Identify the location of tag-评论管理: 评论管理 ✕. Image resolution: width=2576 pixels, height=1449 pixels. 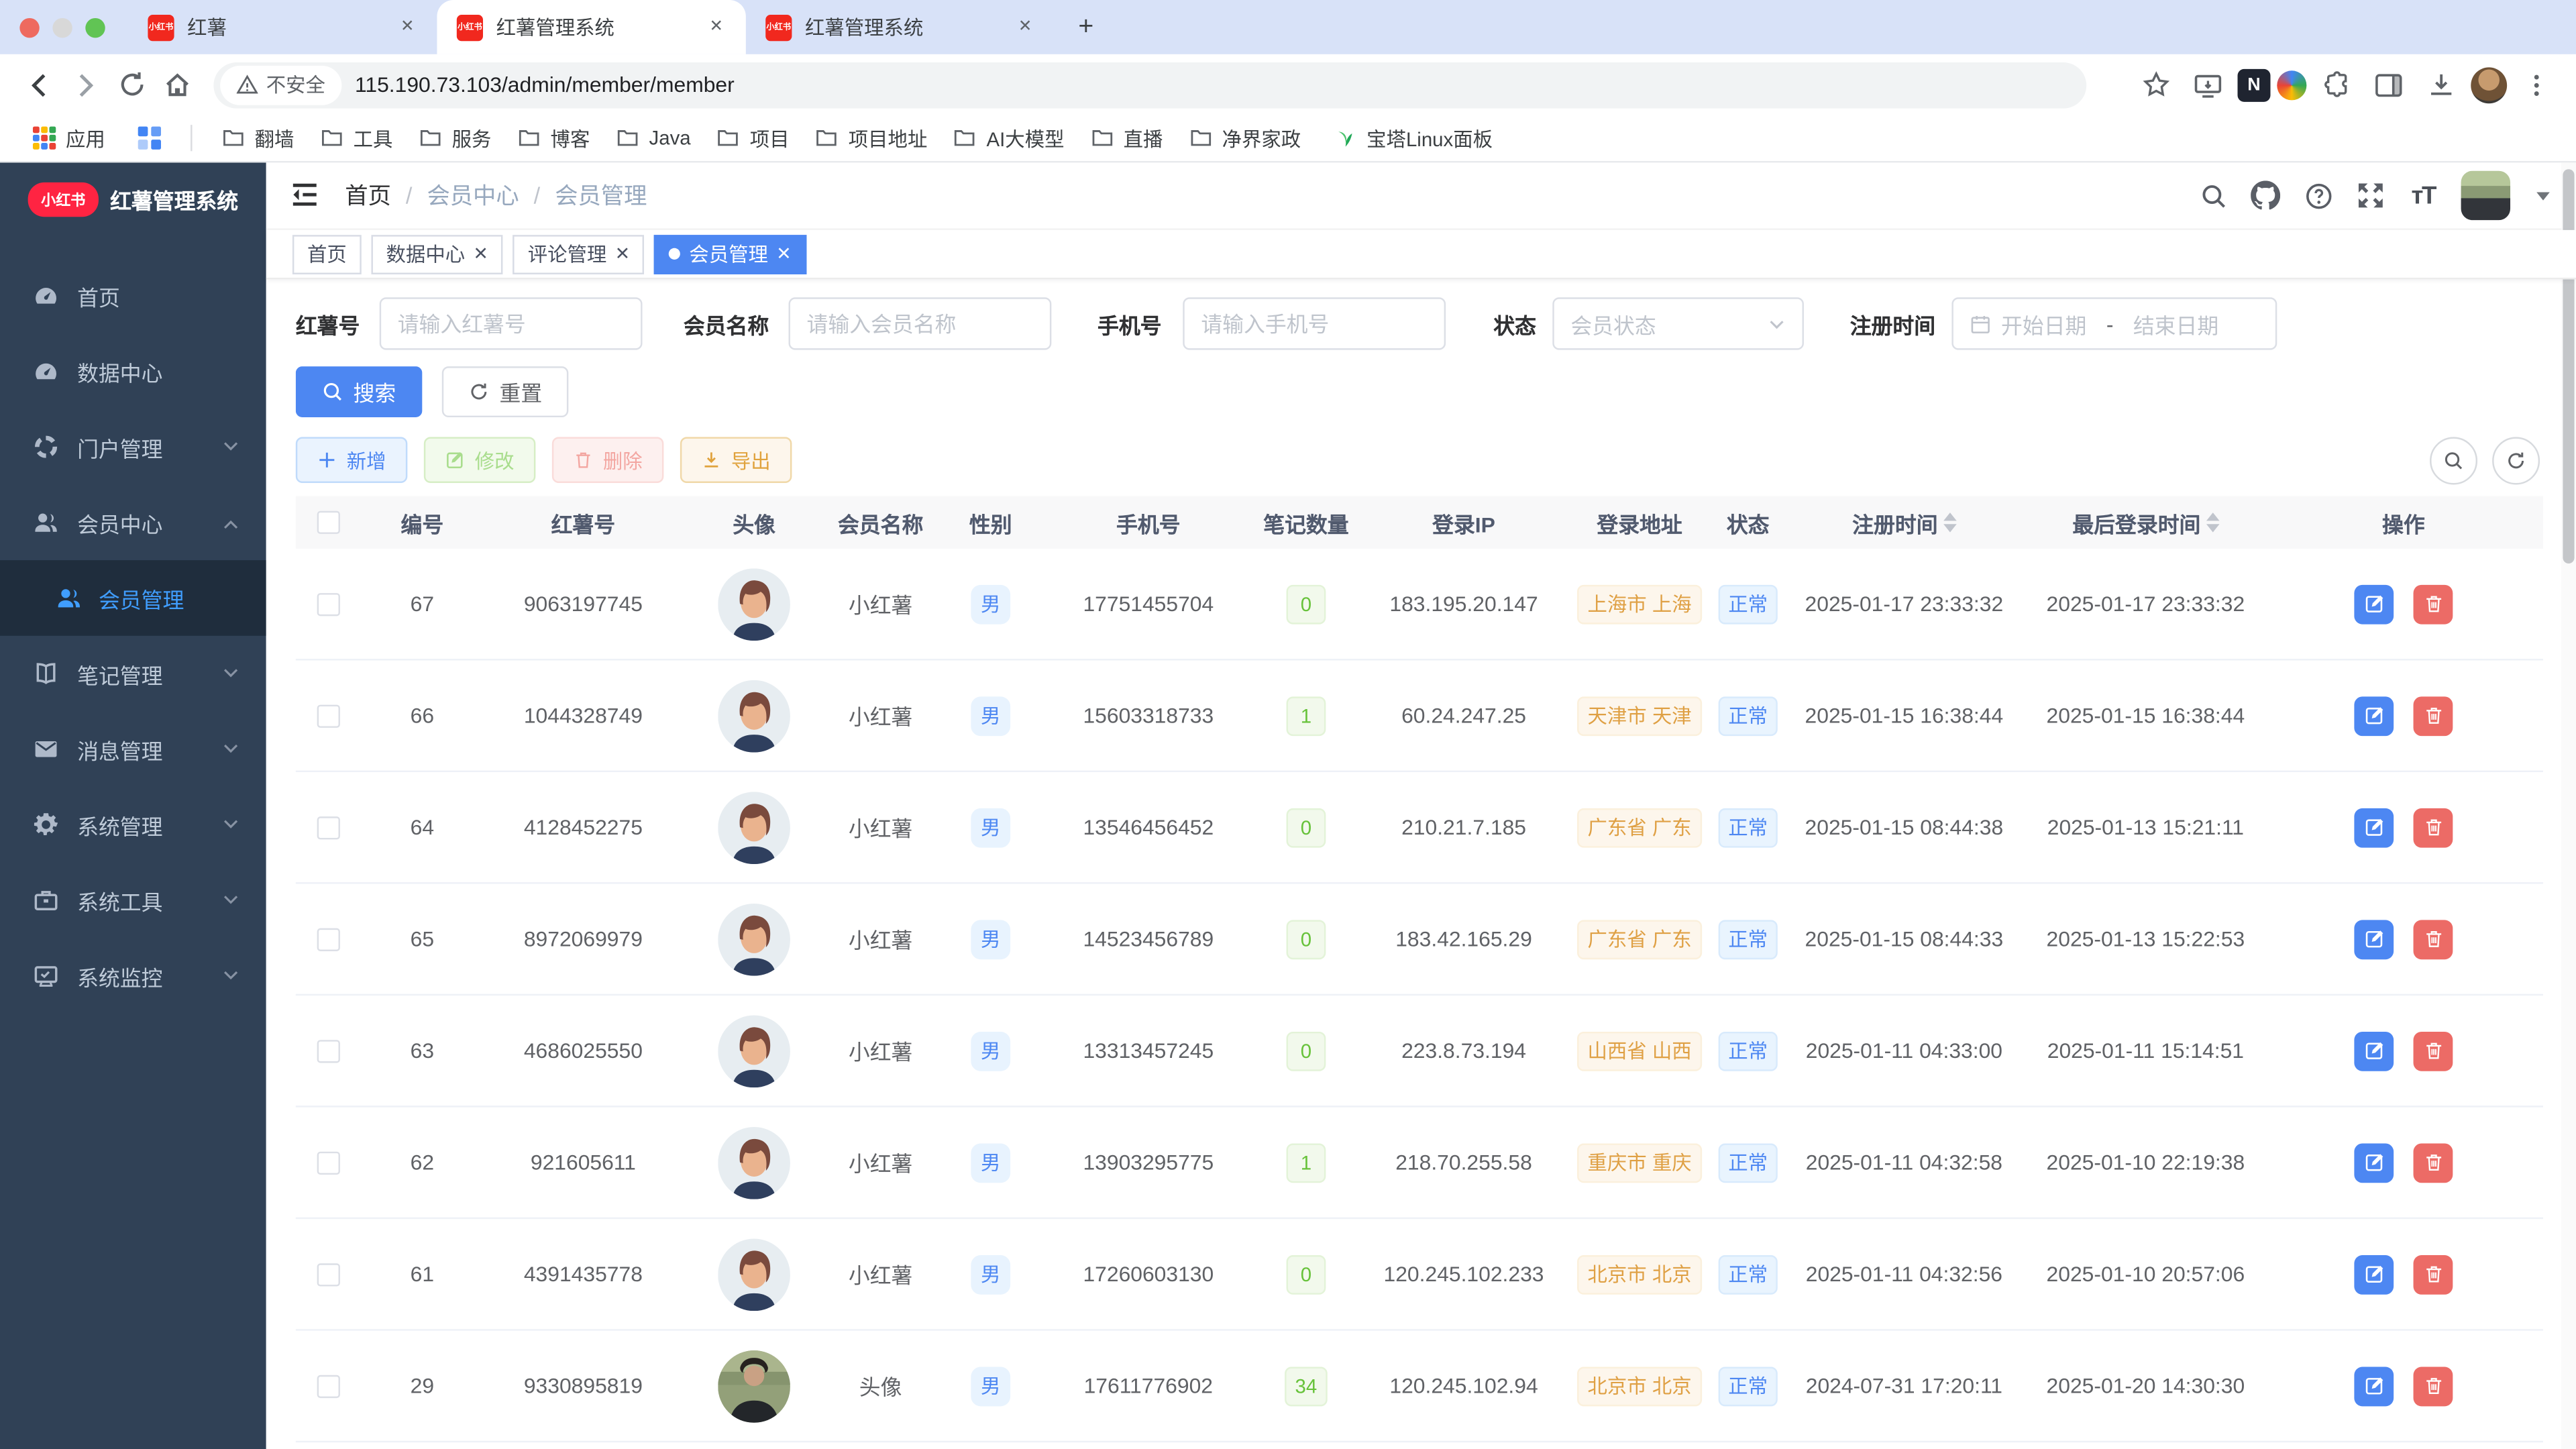
(579, 253).